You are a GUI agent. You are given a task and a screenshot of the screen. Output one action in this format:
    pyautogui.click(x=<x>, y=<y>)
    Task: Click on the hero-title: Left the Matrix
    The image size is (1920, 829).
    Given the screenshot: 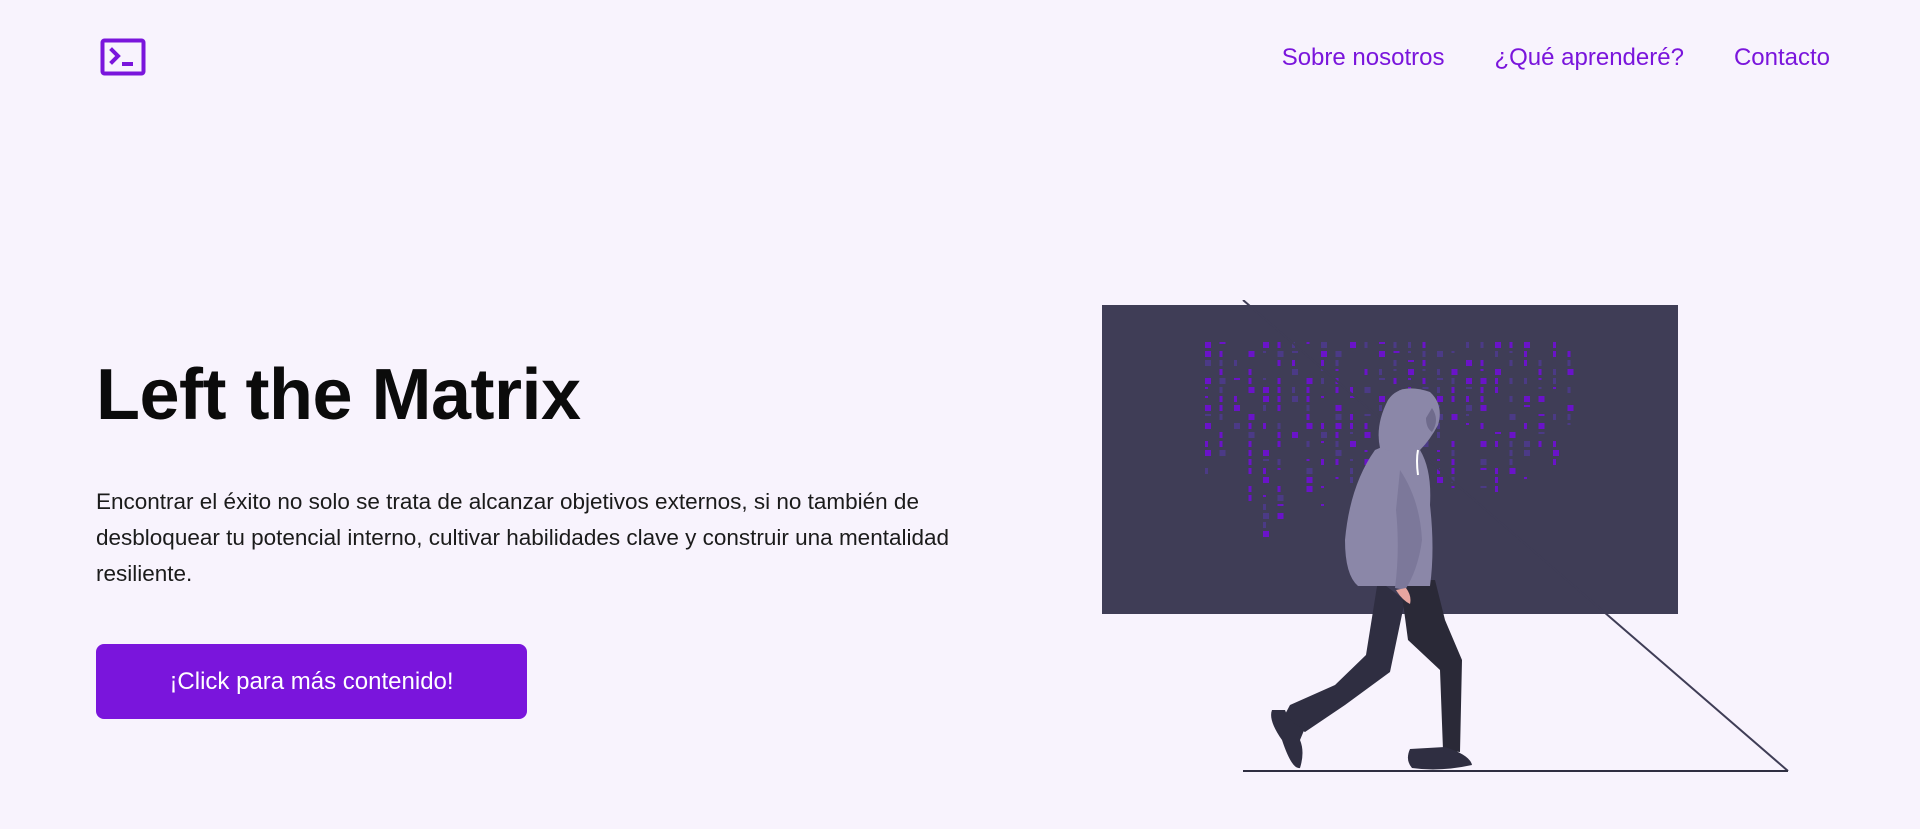 What is the action you would take?
    pyautogui.click(x=338, y=395)
    